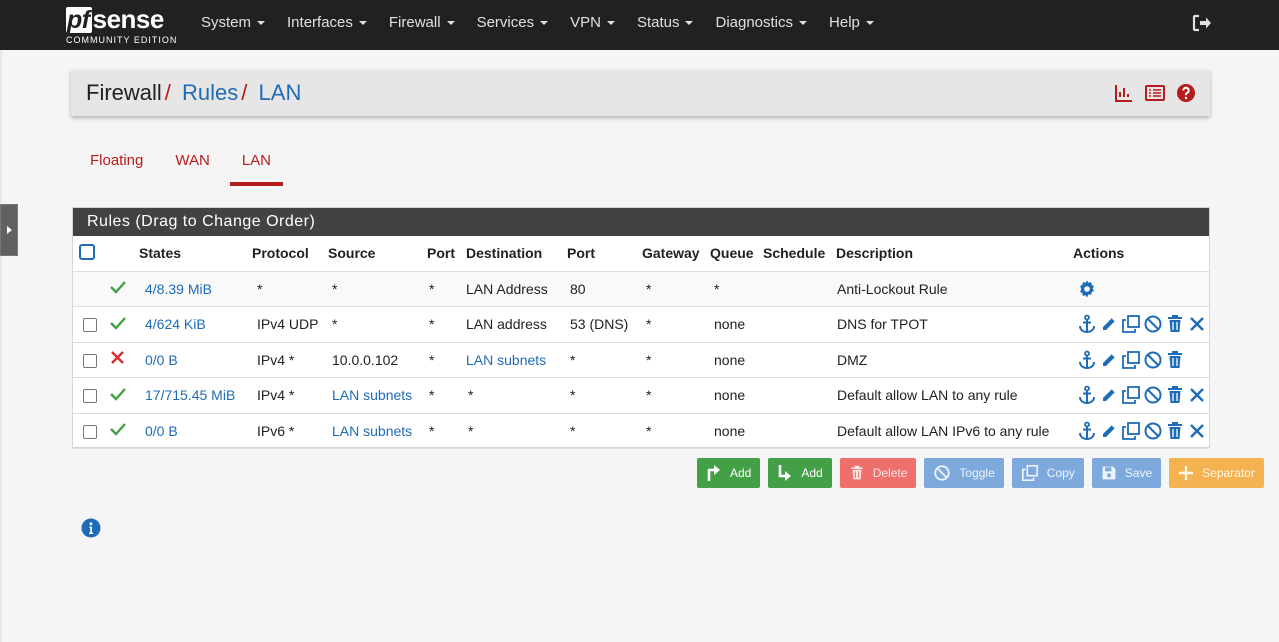  I want to click on menu-status: Status, so click(665, 25).